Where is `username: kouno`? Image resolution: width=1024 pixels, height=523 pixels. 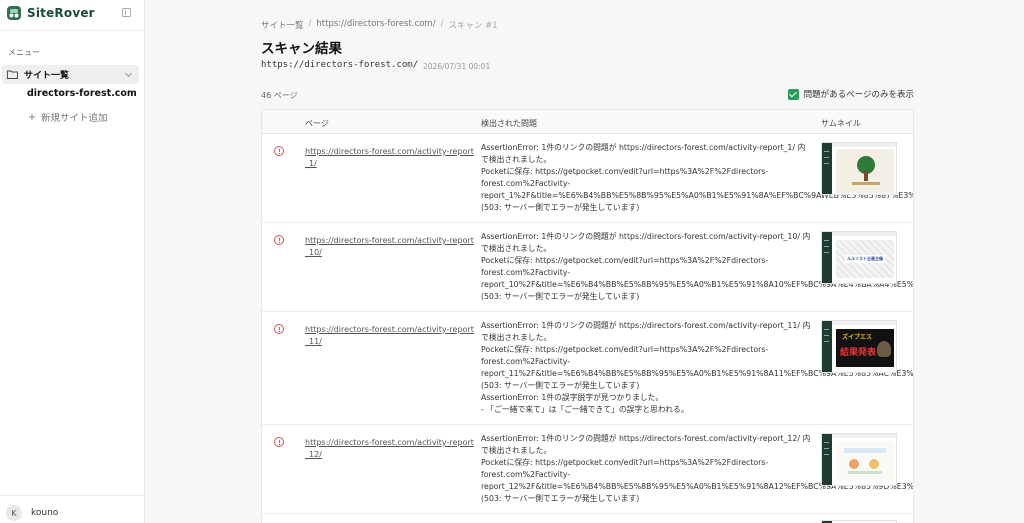 username: kouno is located at coordinates (45, 513).